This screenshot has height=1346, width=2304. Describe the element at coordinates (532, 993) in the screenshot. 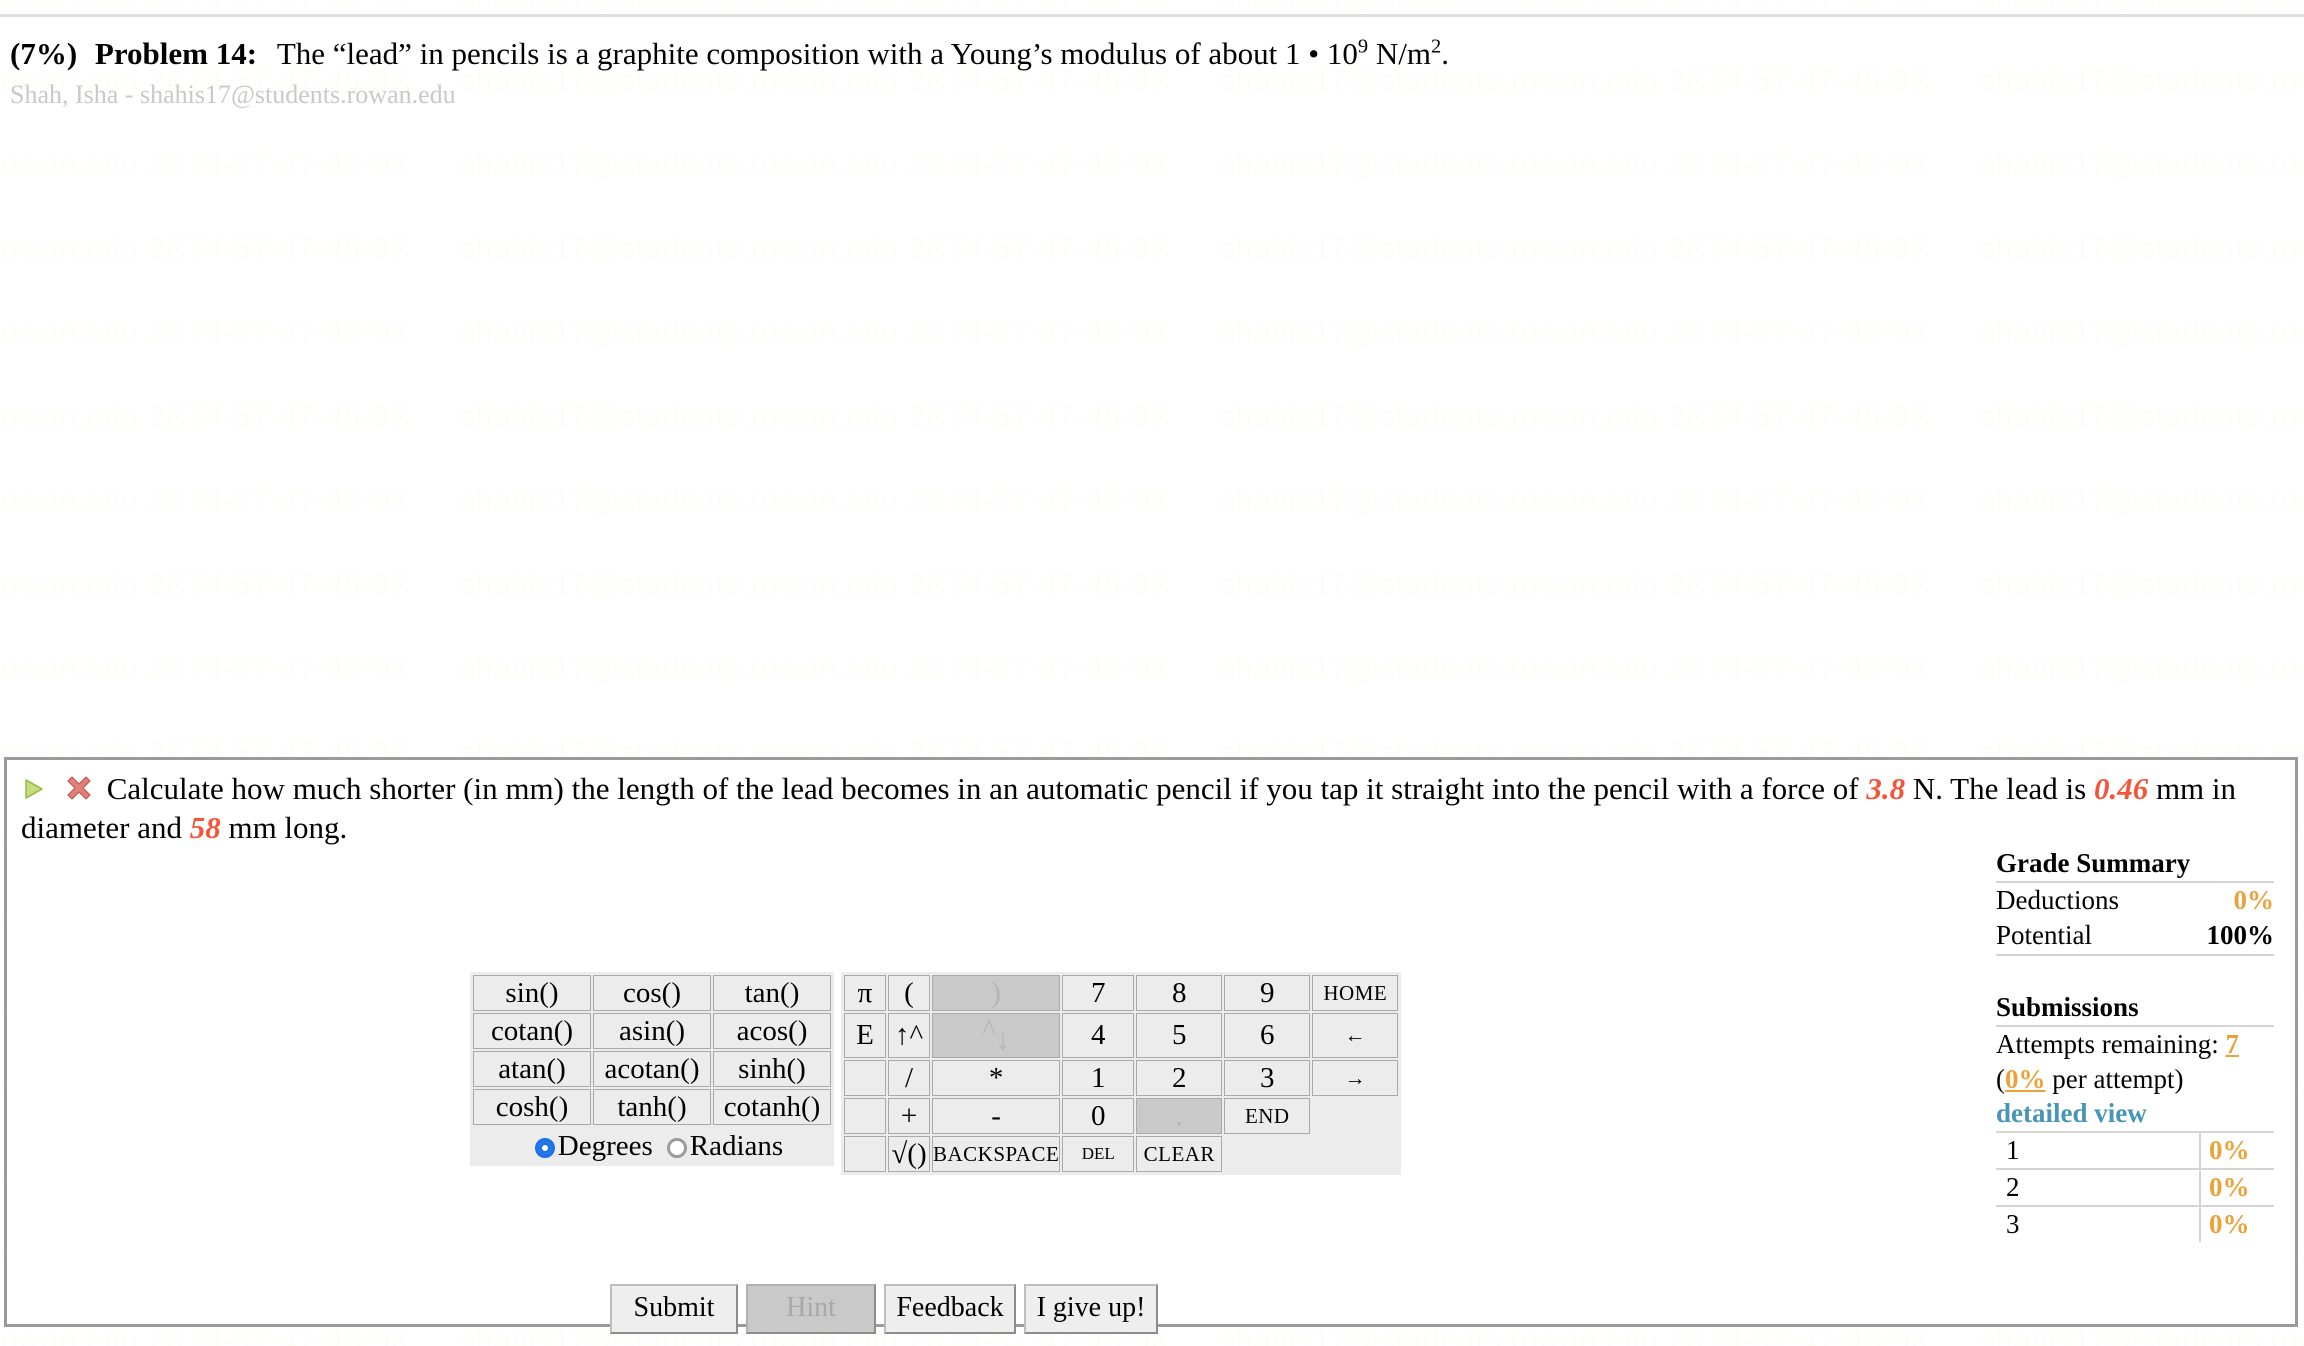

I see `trig-key-sin: sin()` at that location.